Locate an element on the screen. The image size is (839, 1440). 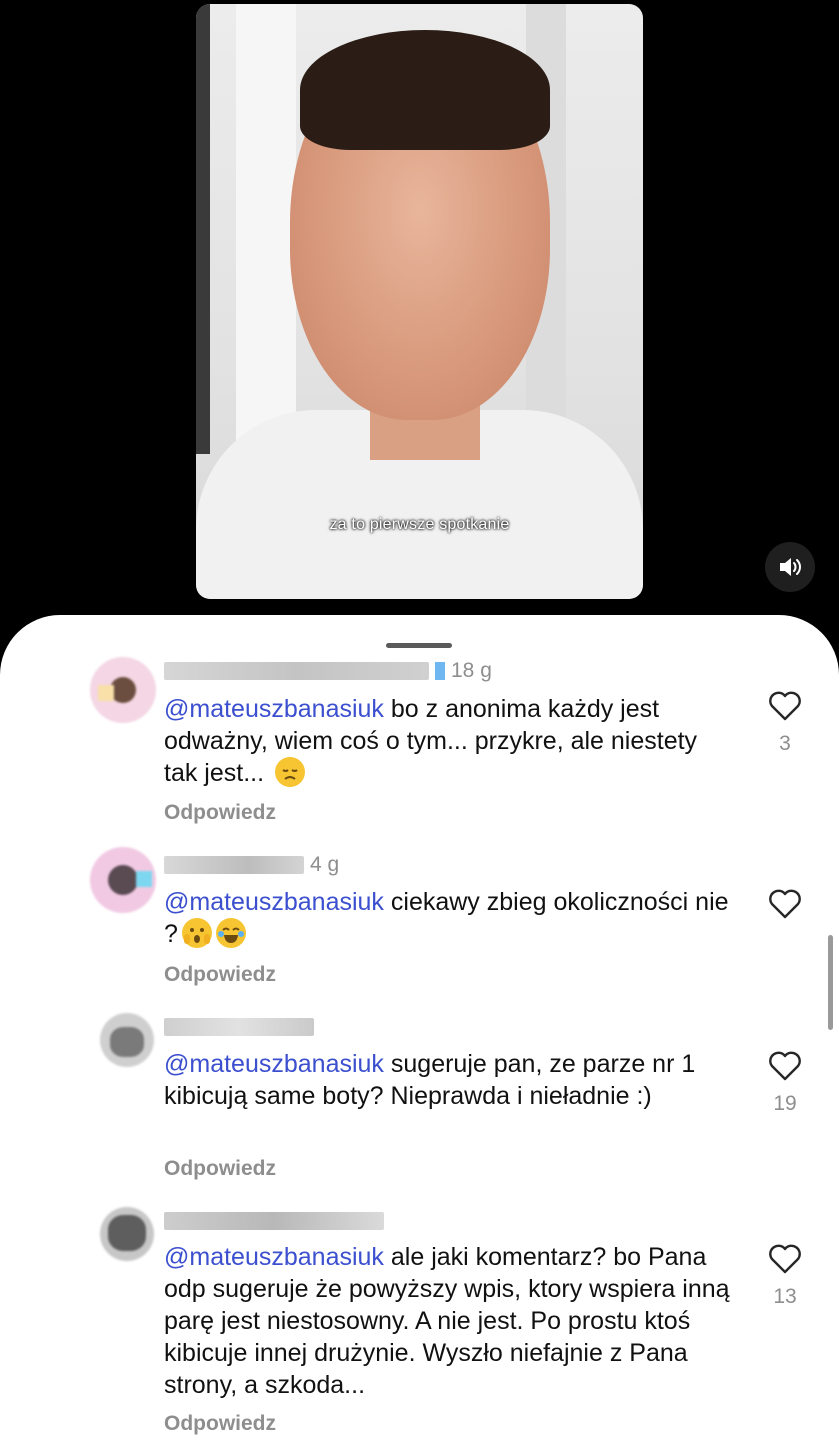
sound-toggle-button is located at coordinates (790, 567).